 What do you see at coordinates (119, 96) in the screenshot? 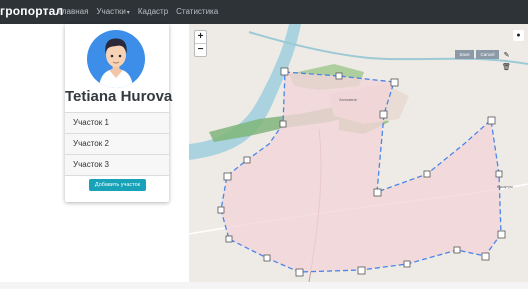
I see `user-name: Tetiana Hurova` at bounding box center [119, 96].